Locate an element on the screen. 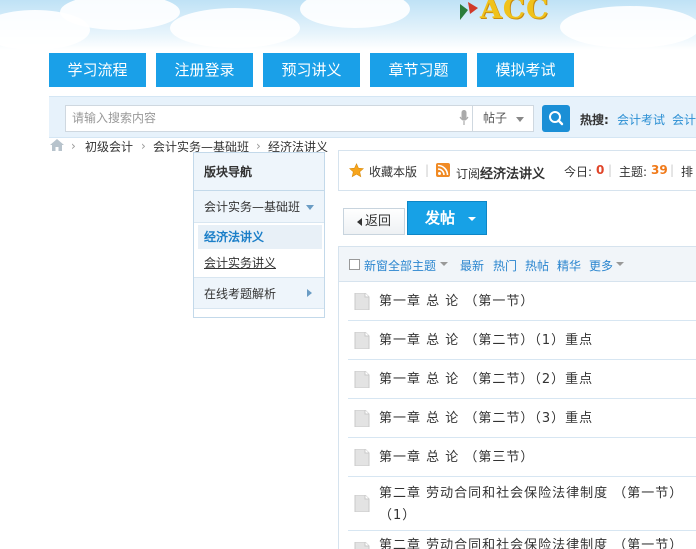 The width and height of the screenshot is (696, 549). microphone-icon is located at coordinates (464, 118).